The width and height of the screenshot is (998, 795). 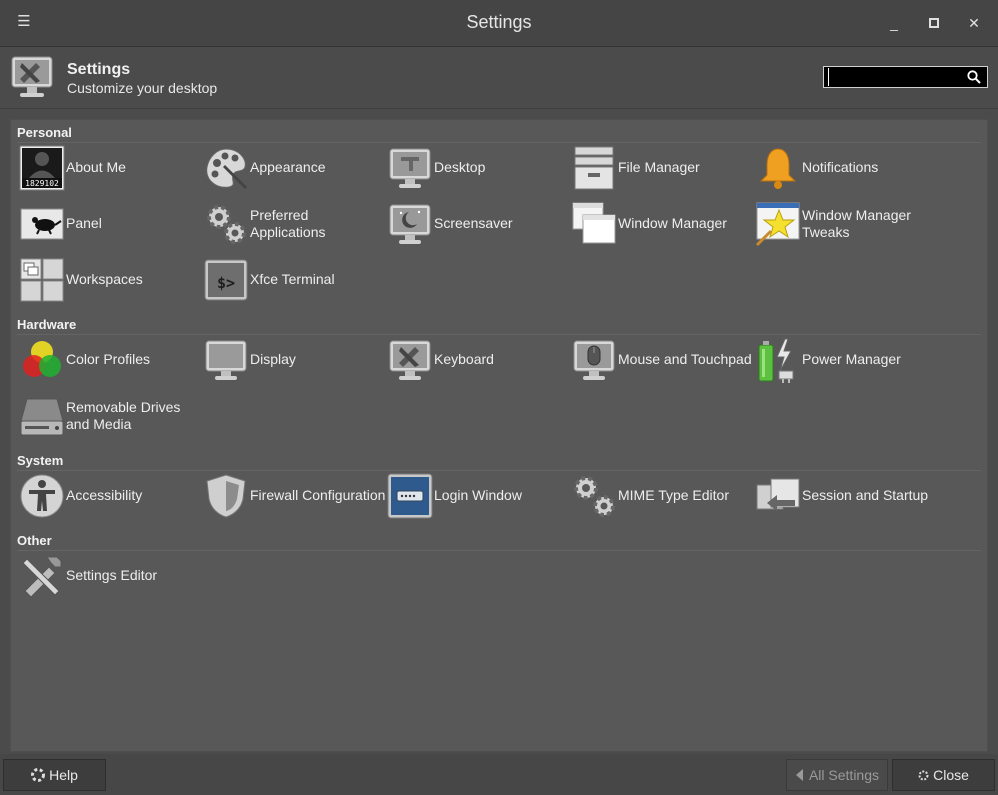 What do you see at coordinates (38, 775) in the screenshot?
I see `lifebuoy-icon` at bounding box center [38, 775].